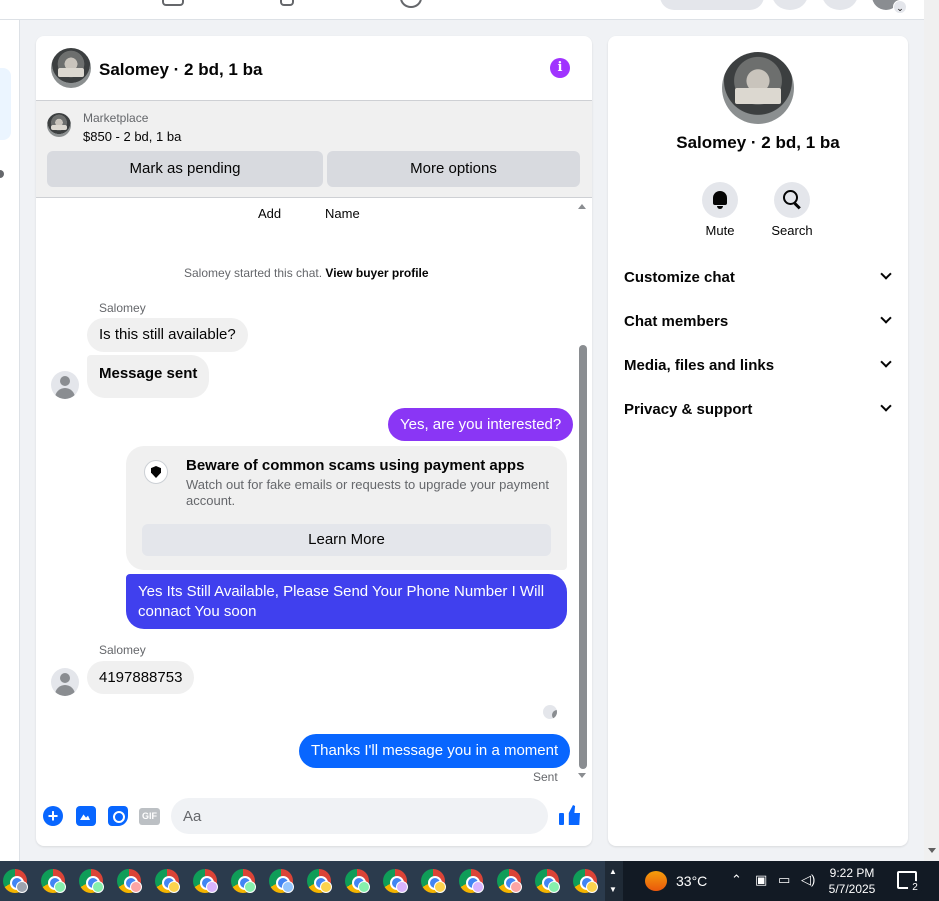 This screenshot has width=939, height=901. What do you see at coordinates (915, 888) in the screenshot?
I see `notification-count: 2` at bounding box center [915, 888].